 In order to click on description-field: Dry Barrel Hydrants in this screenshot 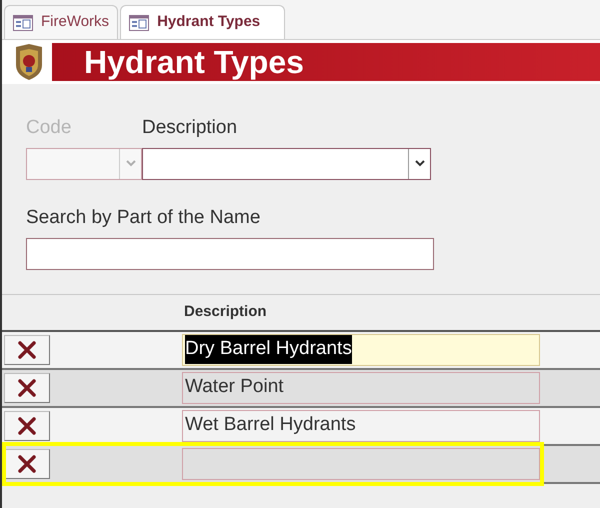, I will do `click(361, 350)`.